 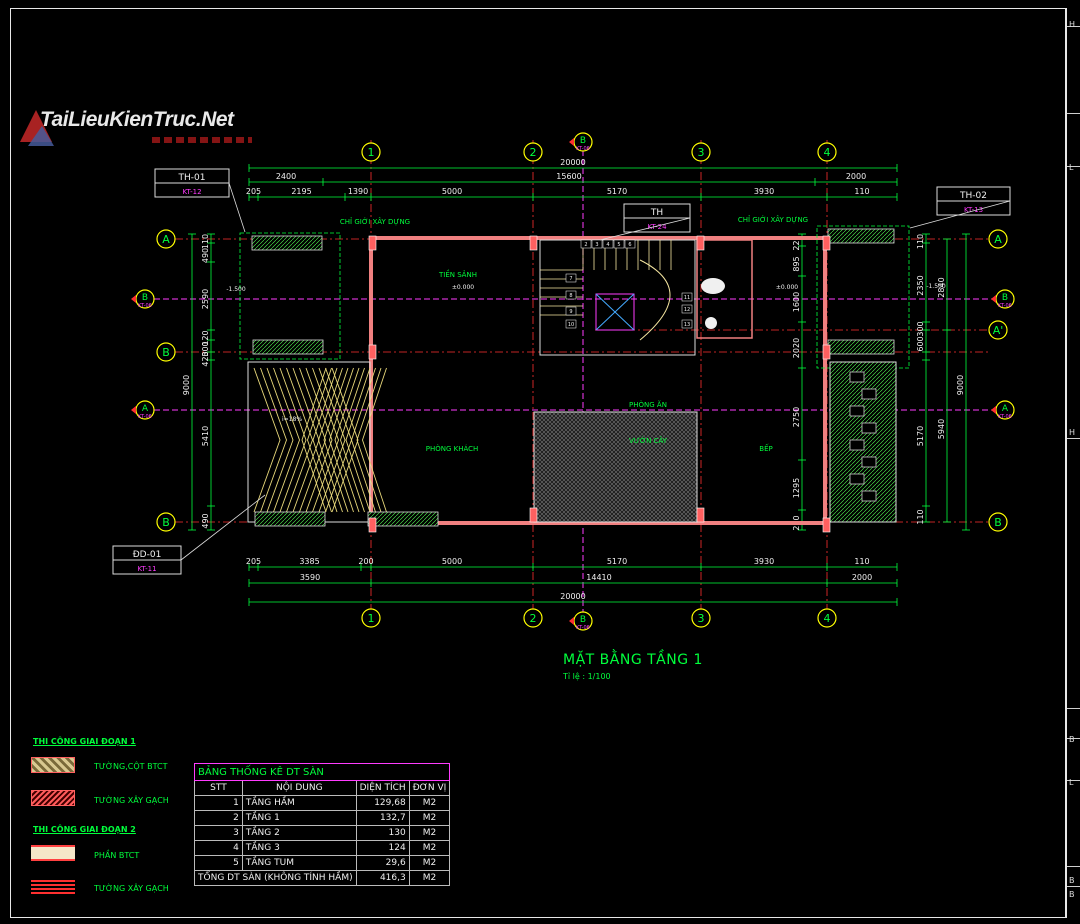 I want to click on axis-bubble-top-3-label: 3, so click(x=701, y=152).